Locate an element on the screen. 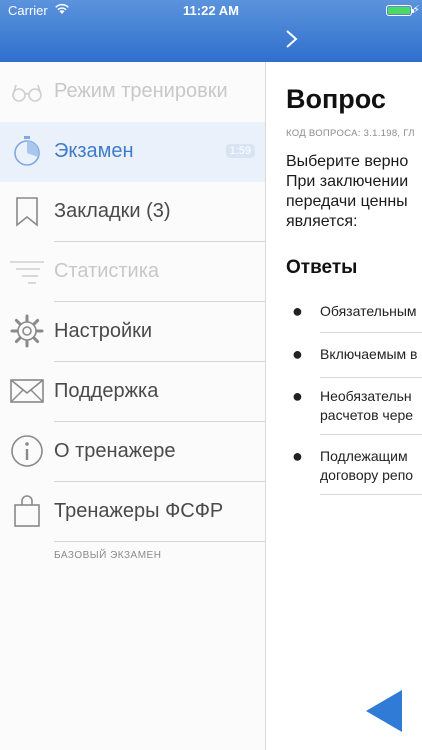  status-bar: Carrier 11:22 AM ⚡ is located at coordinates (211, 11).